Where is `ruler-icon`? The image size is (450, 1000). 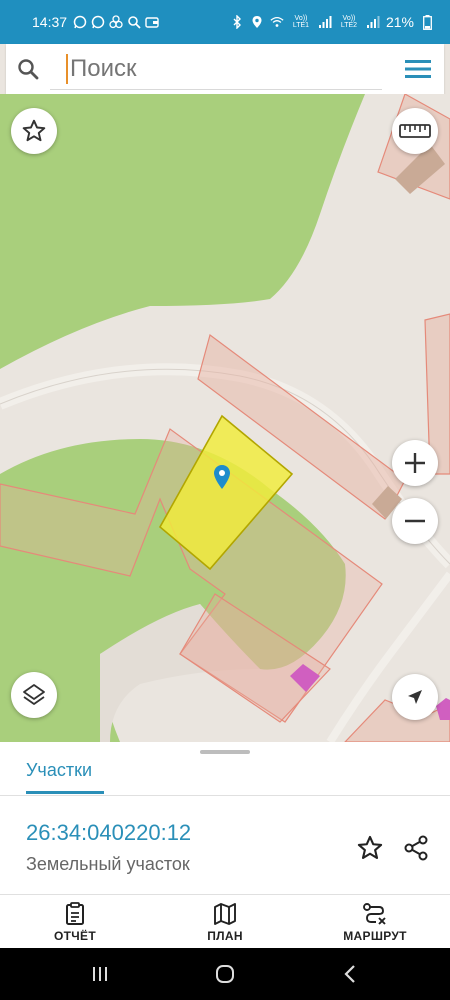
ruler-icon is located at coordinates (415, 131).